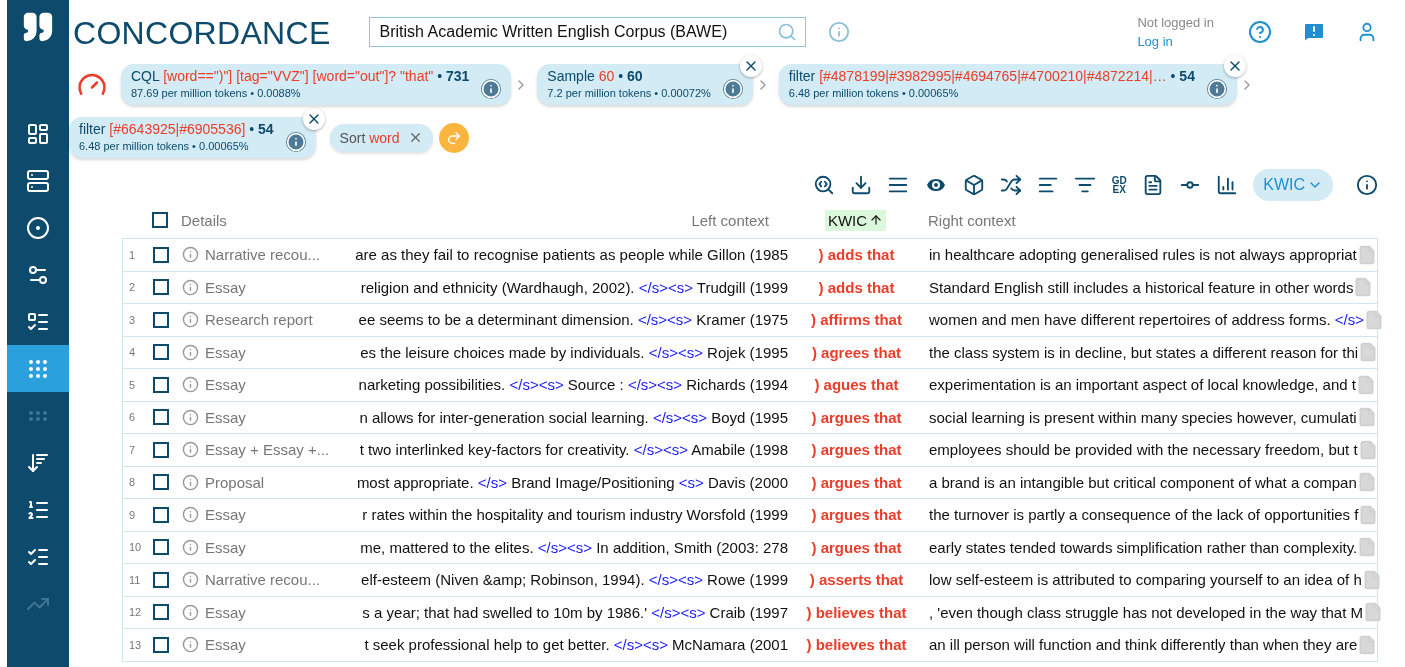  Describe the element at coordinates (576, 645) in the screenshot. I see `left-context: t seek professional help to get better. </s><s> McNamara (2001` at that location.